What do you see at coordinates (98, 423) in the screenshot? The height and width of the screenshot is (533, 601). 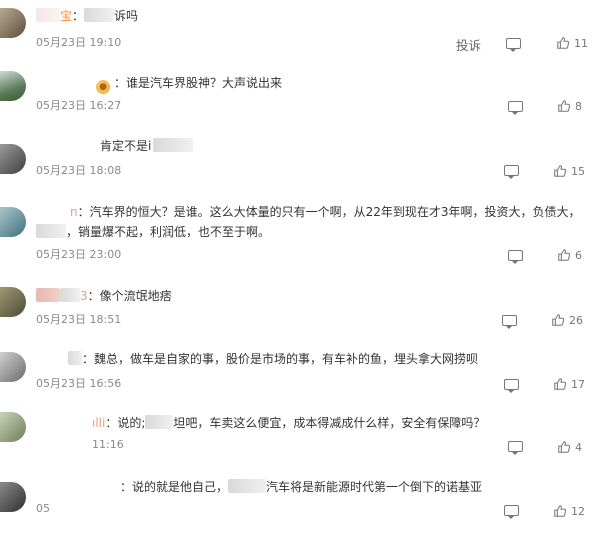 I see `username: ılli` at bounding box center [98, 423].